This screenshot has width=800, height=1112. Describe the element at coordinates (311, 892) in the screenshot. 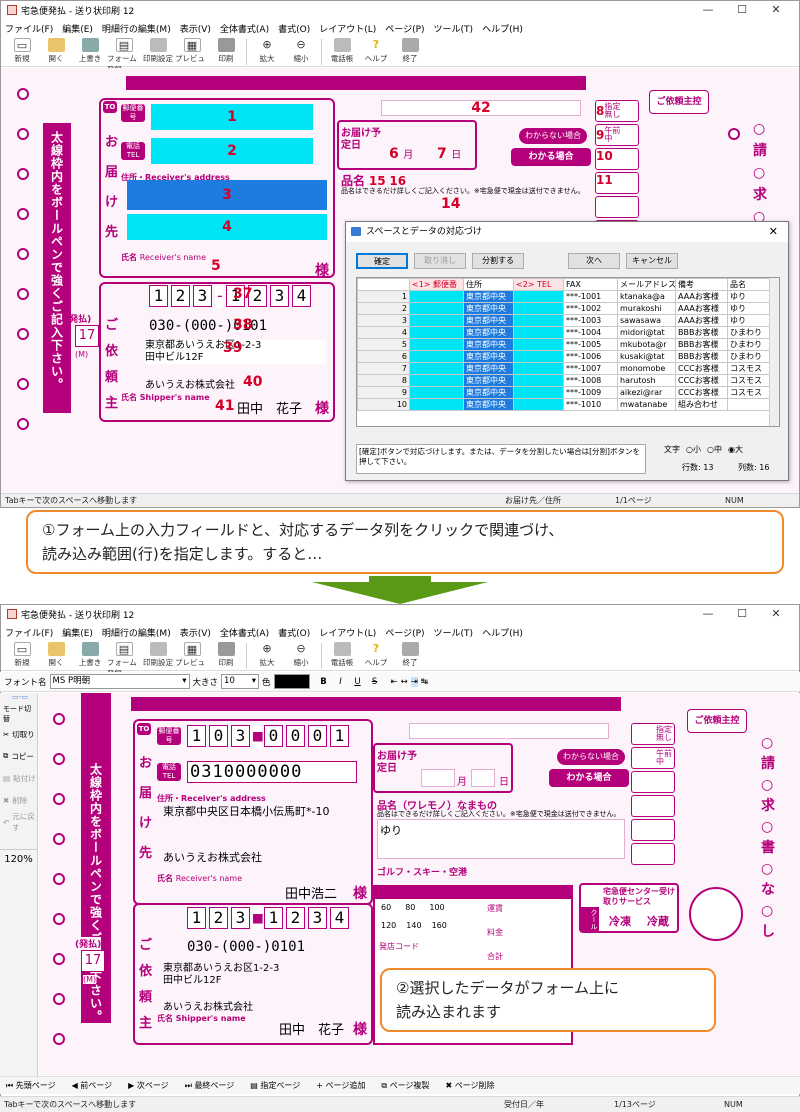

I see `receiver-name-field: 田中浩二` at that location.